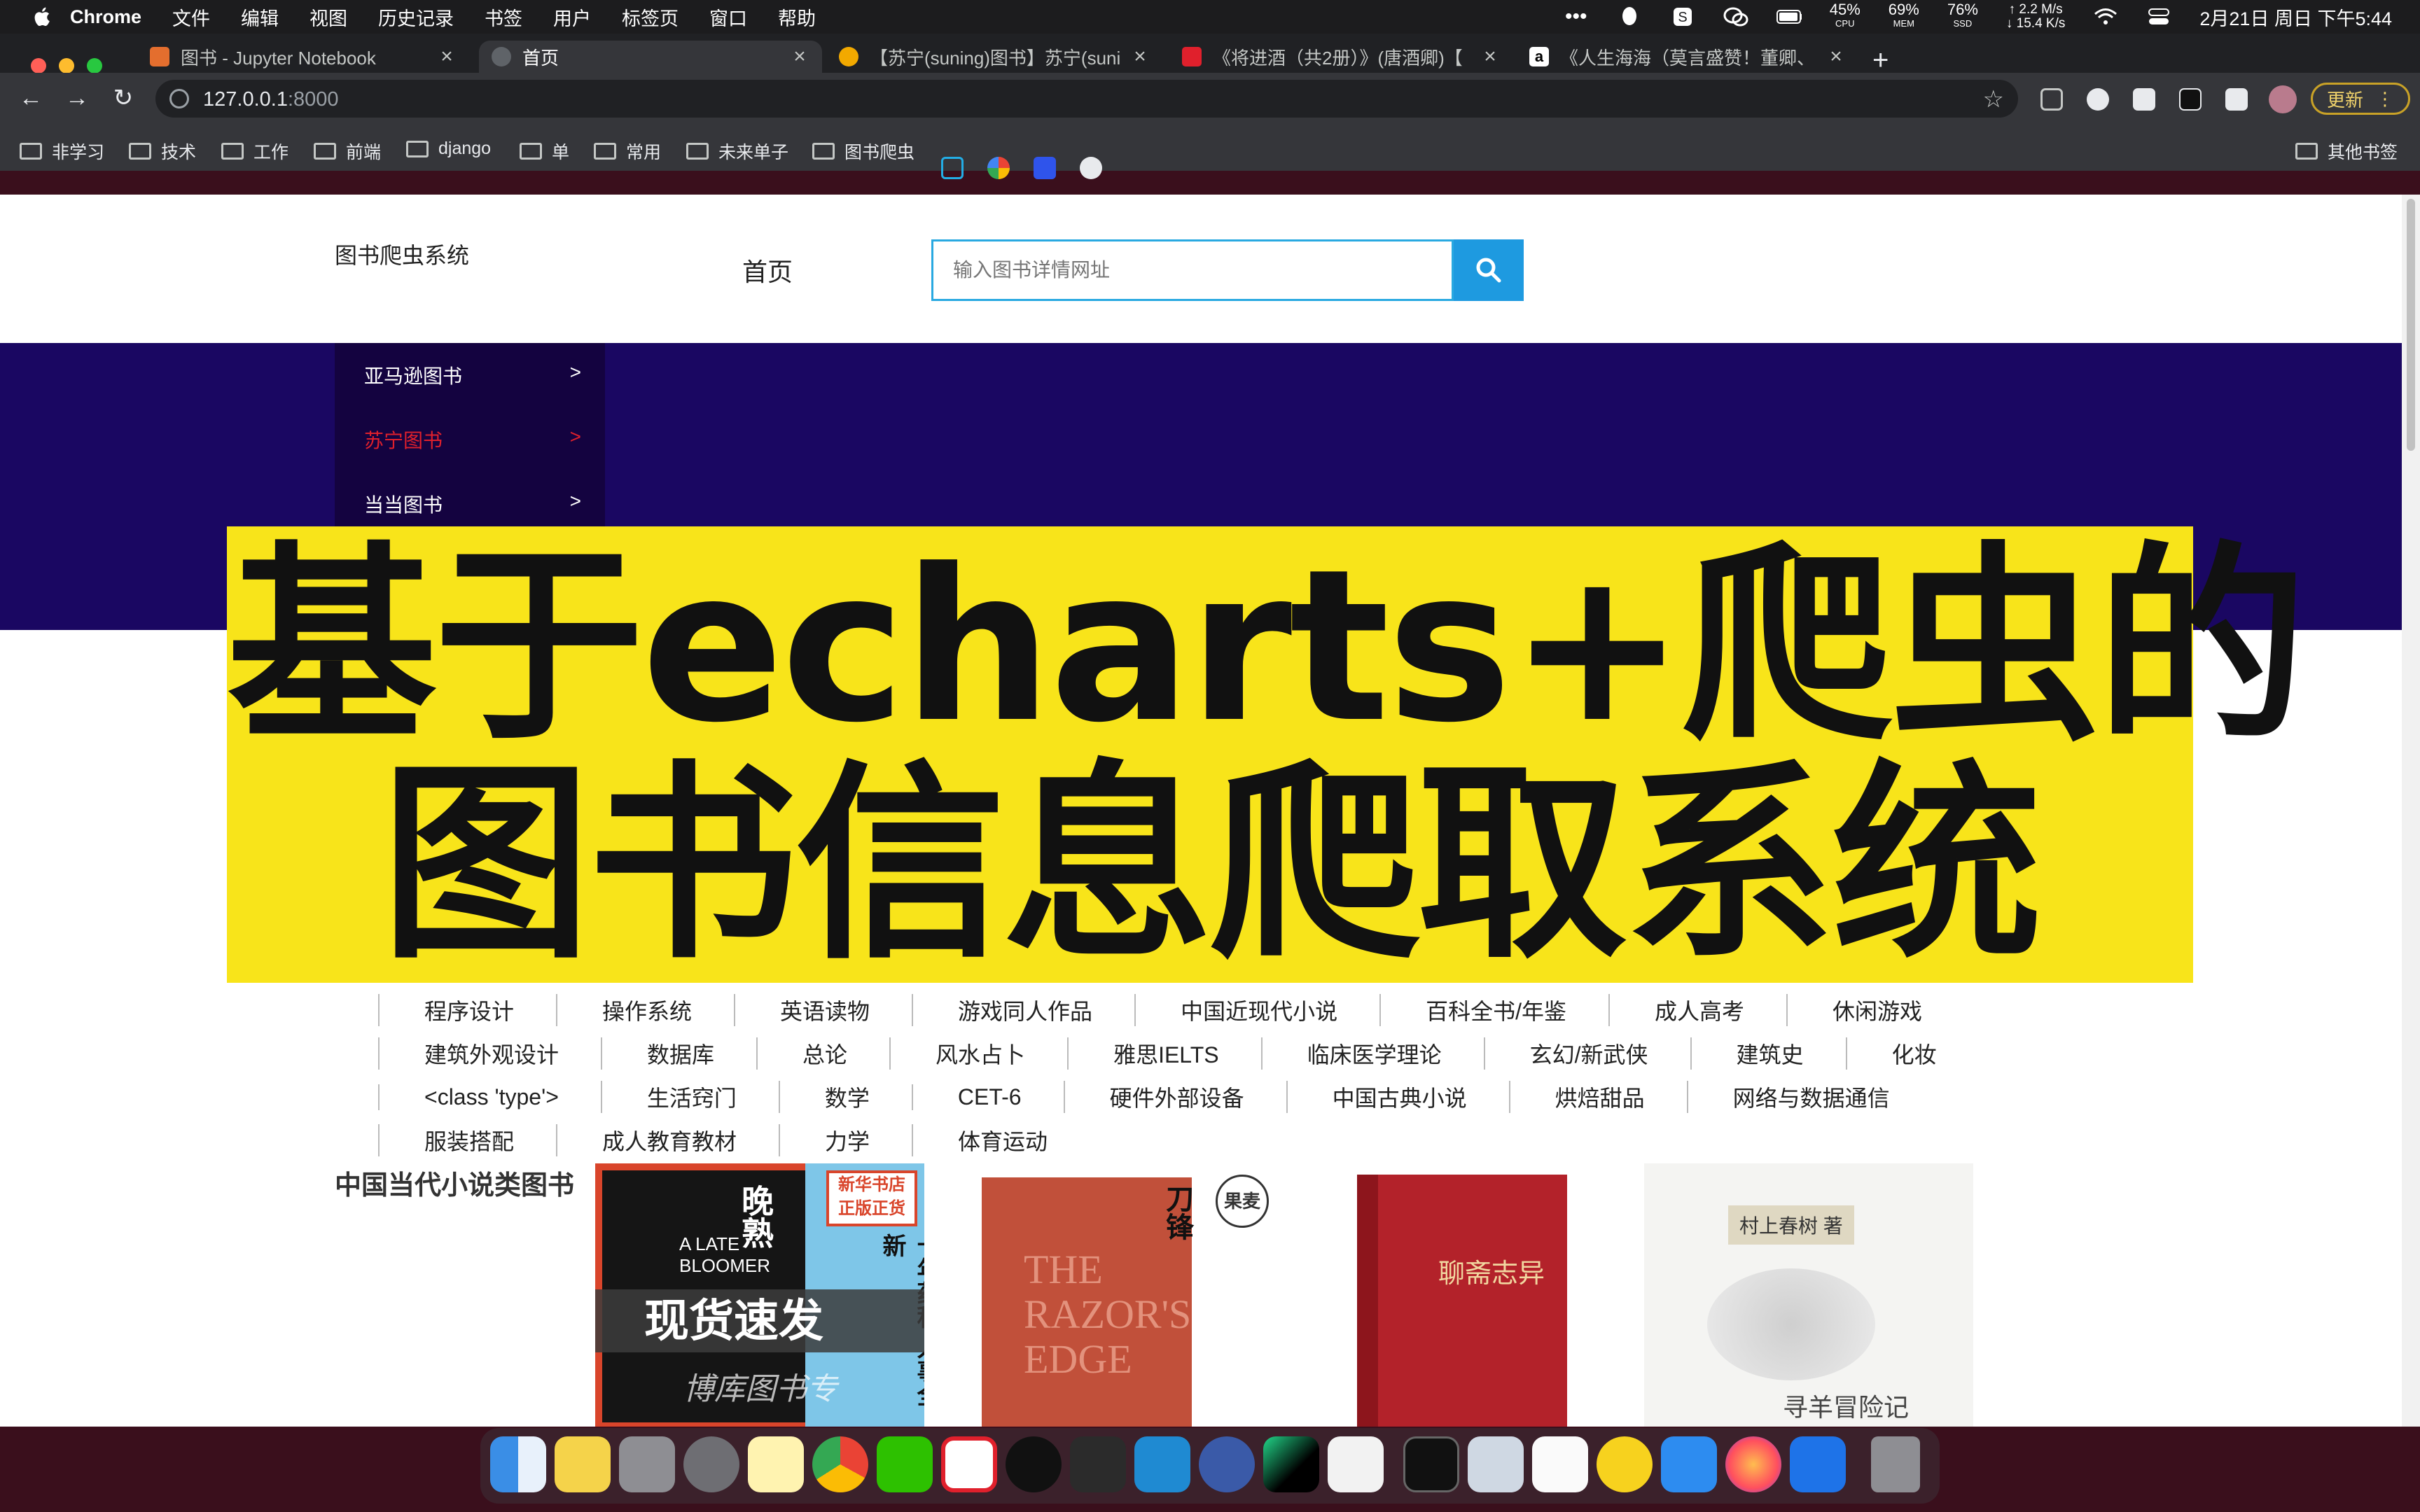  Describe the element at coordinates (840, 1464) in the screenshot. I see `dock-chrome-icon` at that location.